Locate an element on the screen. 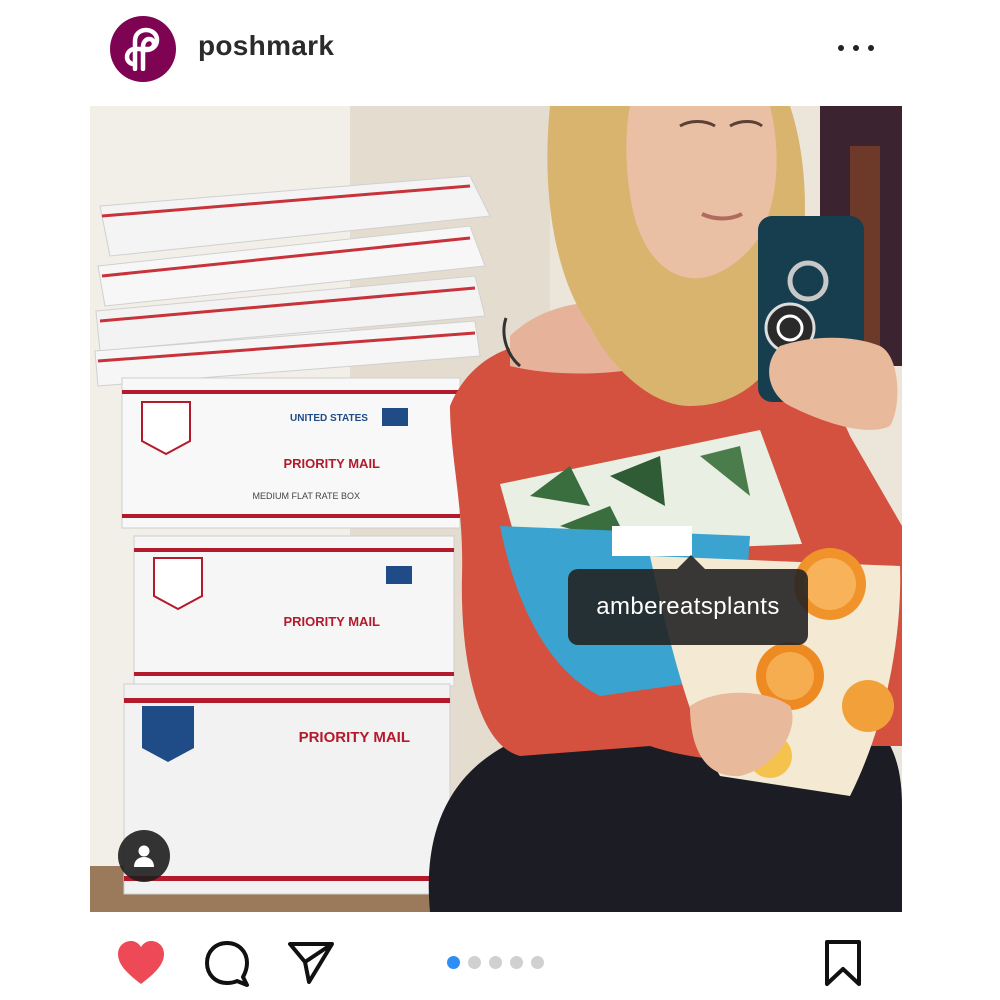 The width and height of the screenshot is (1000, 1000). post-actions is located at coordinates (500, 960).